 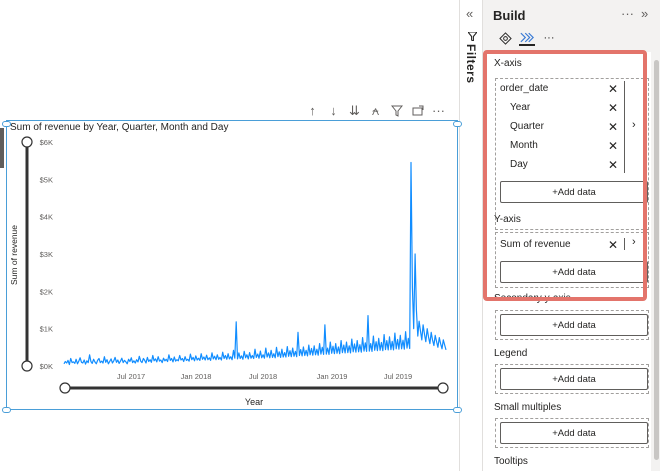 What do you see at coordinates (443, 388) in the screenshot?
I see `x-zoom-slider-handle-right` at bounding box center [443, 388].